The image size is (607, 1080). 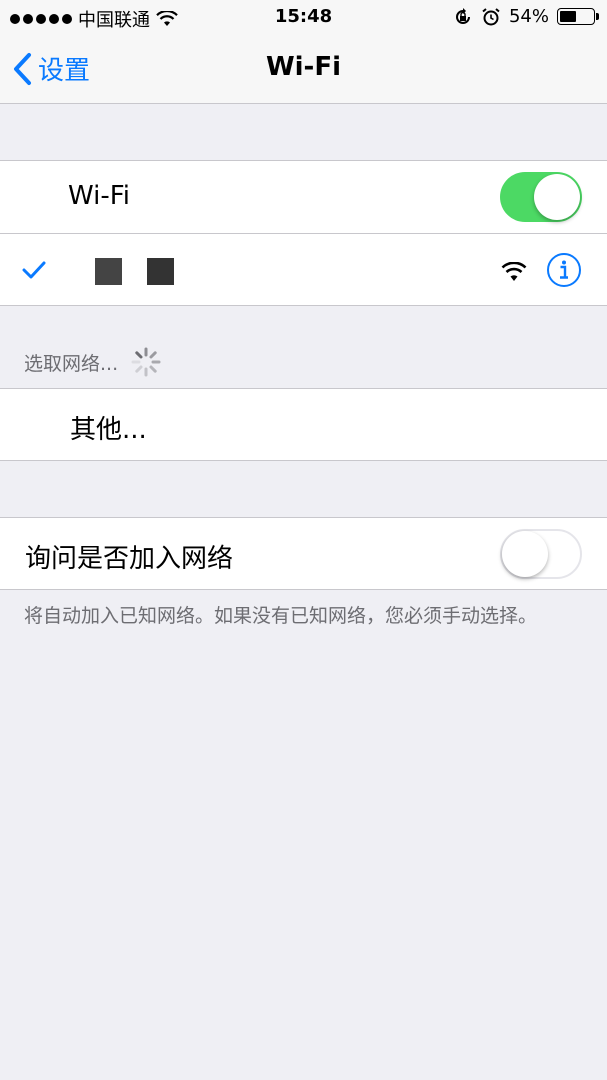 I want to click on ask-to-join-group: 询问是否加入网络, so click(x=303, y=553).